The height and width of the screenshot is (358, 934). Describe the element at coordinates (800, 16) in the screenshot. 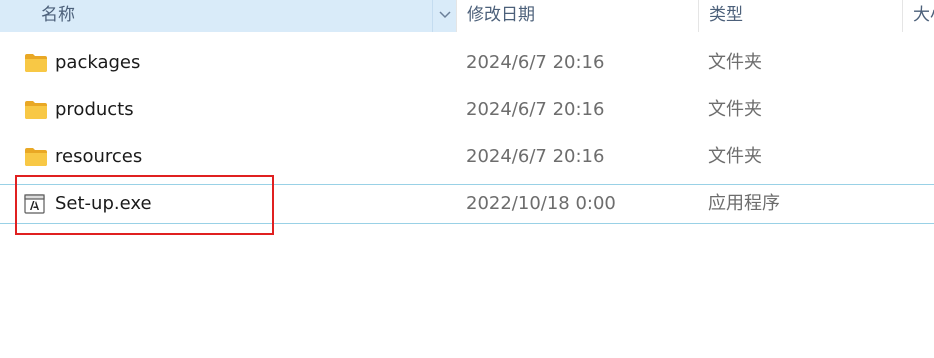

I see `column-header-type: 类型` at that location.